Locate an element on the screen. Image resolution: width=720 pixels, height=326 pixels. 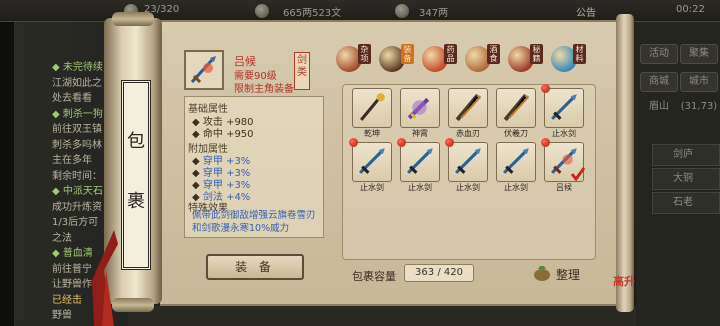
slot-item-name: 吕候 is located at coordinates (564, 187).